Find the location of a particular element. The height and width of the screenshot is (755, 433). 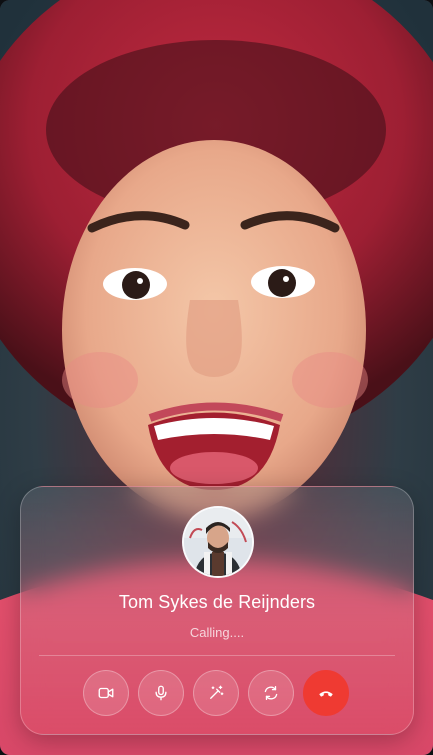

call-controls is located at coordinates (216, 693).